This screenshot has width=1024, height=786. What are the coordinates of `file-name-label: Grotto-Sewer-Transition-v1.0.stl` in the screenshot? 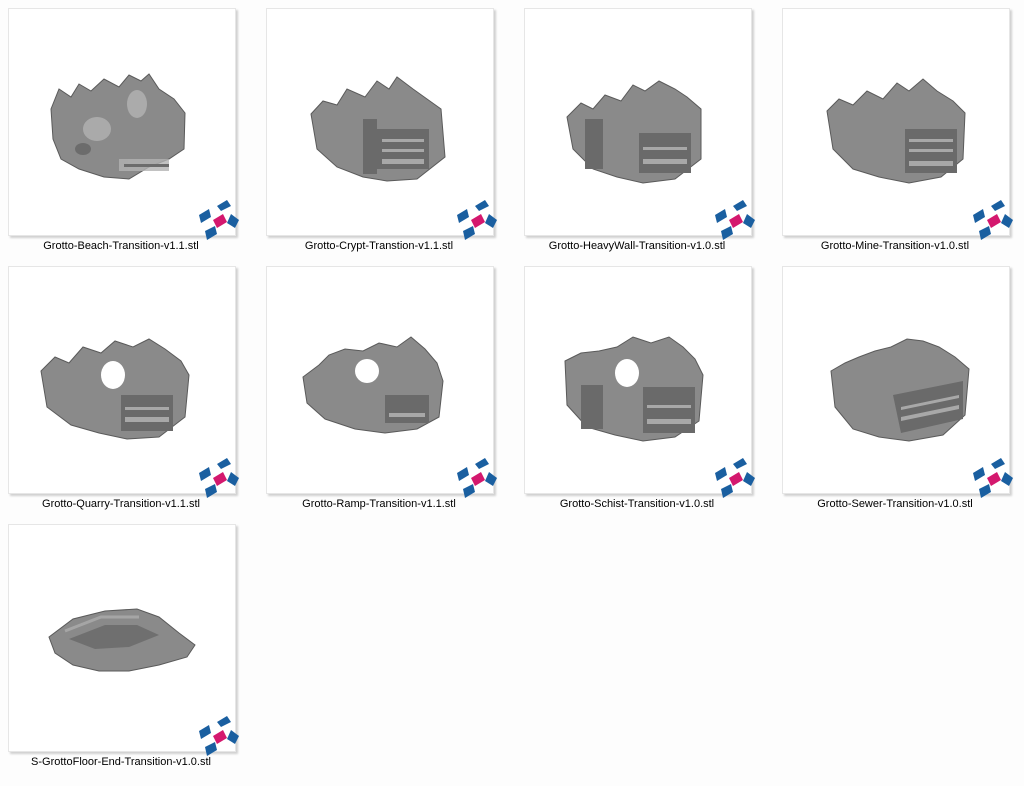 It's located at (895, 504).